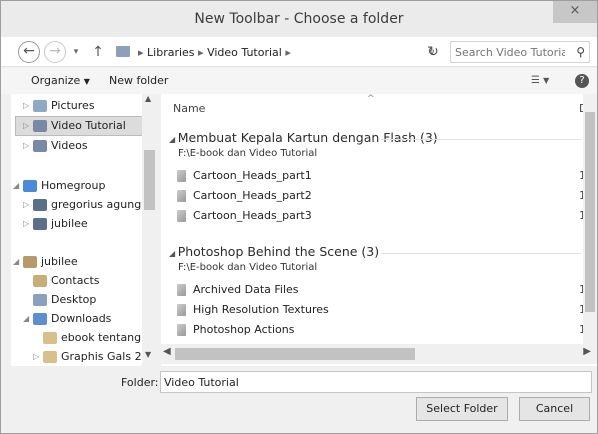  Describe the element at coordinates (40, 319) in the screenshot. I see `downloads-folder-icon` at that location.